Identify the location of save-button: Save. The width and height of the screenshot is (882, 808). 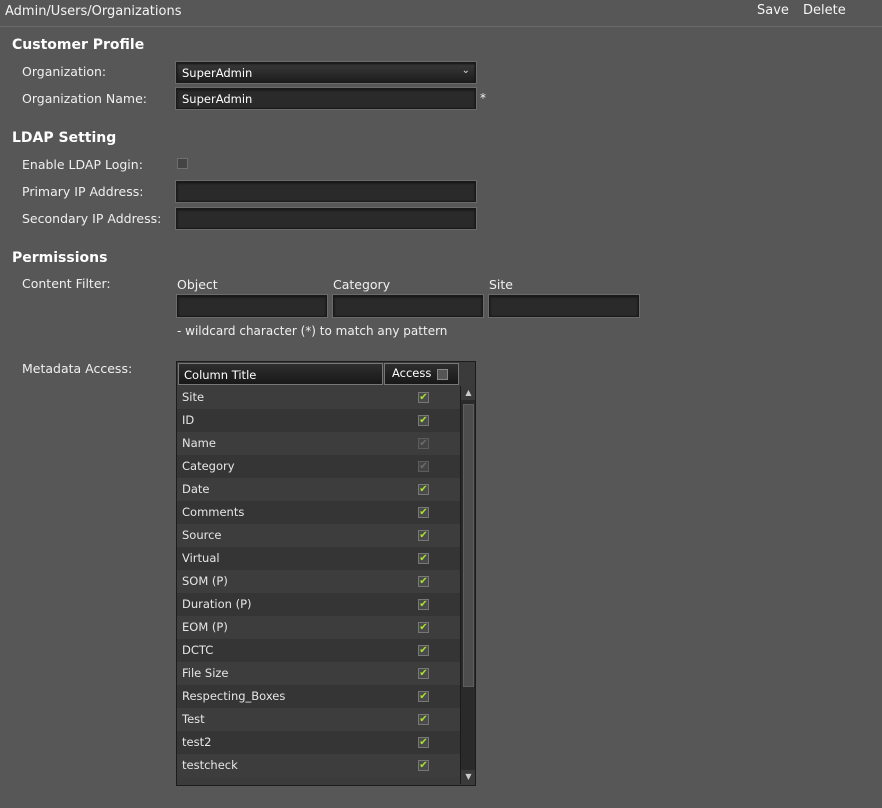
(773, 10).